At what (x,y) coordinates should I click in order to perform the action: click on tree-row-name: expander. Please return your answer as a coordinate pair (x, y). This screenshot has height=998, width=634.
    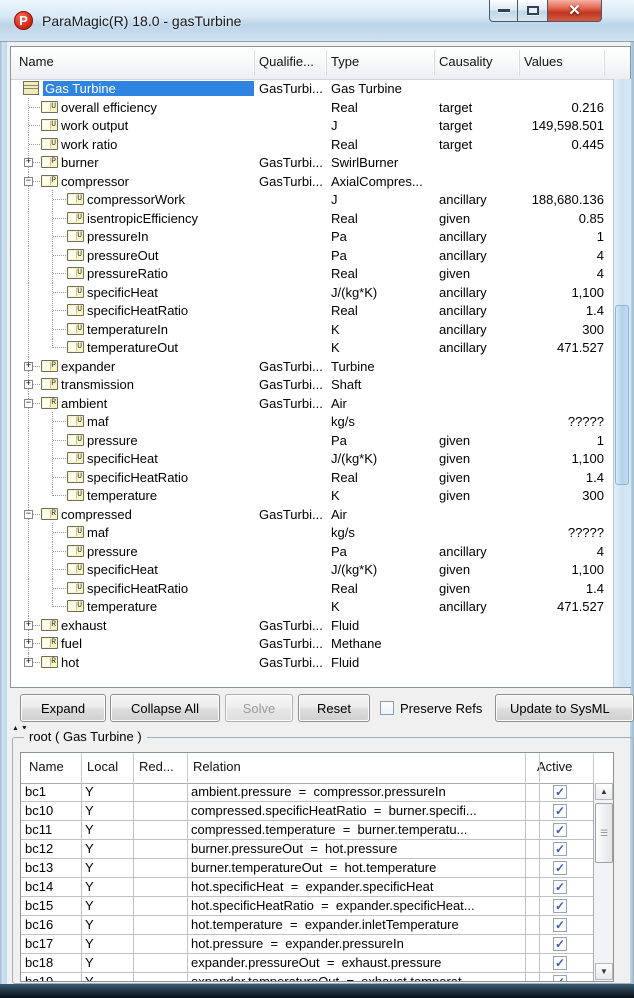
    Looking at the image, I should click on (88, 366).